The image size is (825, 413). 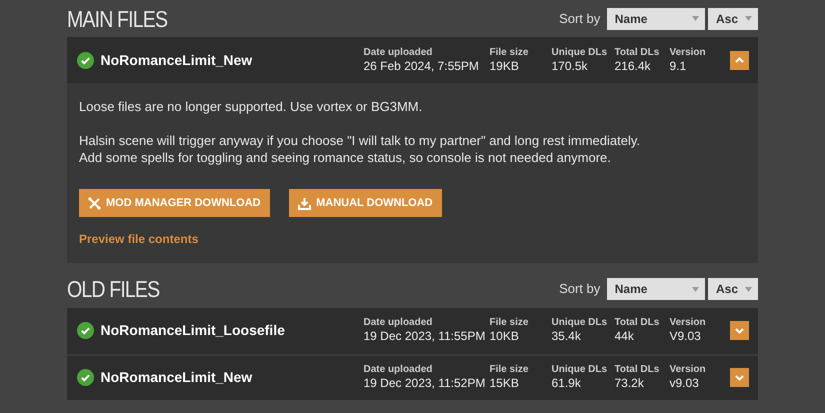 What do you see at coordinates (360, 140) in the screenshot?
I see `description-text: Halsin scene will trigger anyway if you choose "I will talk to my partner" and long rest immediately.` at bounding box center [360, 140].